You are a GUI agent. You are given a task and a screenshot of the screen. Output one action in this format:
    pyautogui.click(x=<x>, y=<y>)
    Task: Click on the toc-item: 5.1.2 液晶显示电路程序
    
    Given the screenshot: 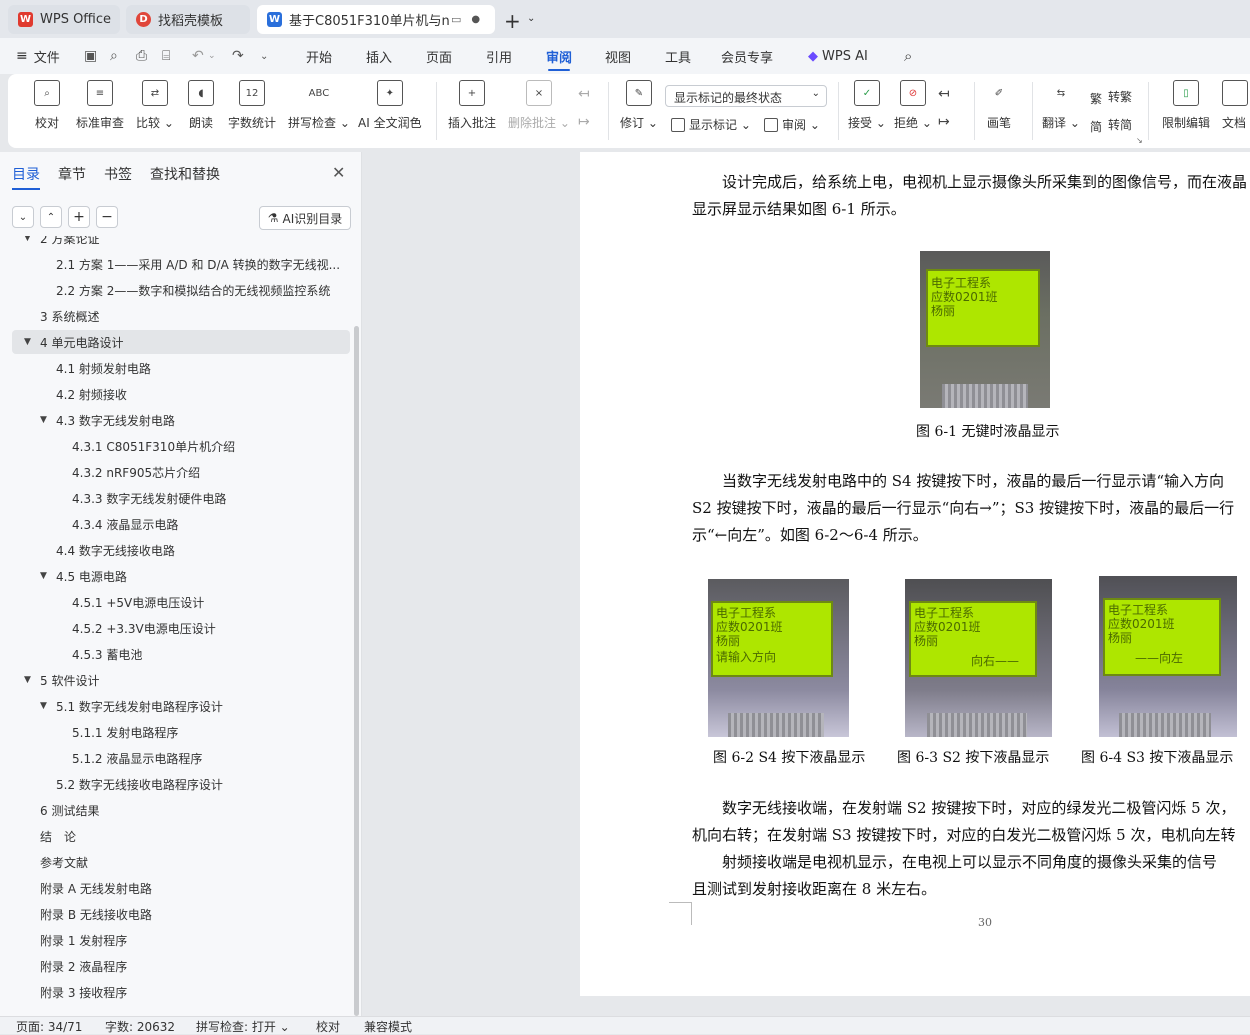 What is the action you would take?
    pyautogui.click(x=181, y=758)
    